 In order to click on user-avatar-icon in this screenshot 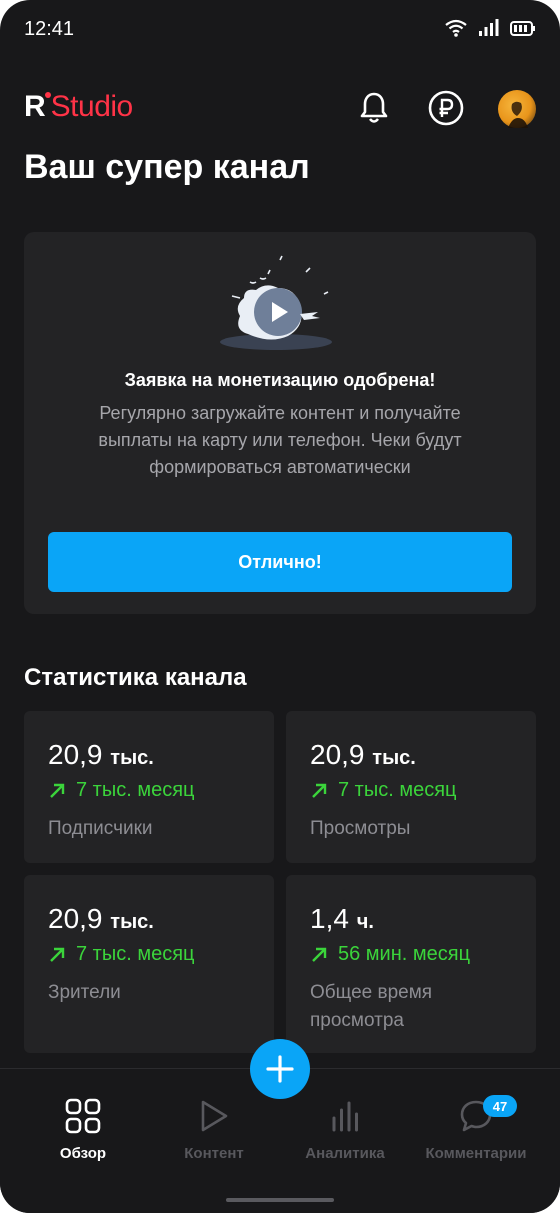, I will do `click(518, 114)`.